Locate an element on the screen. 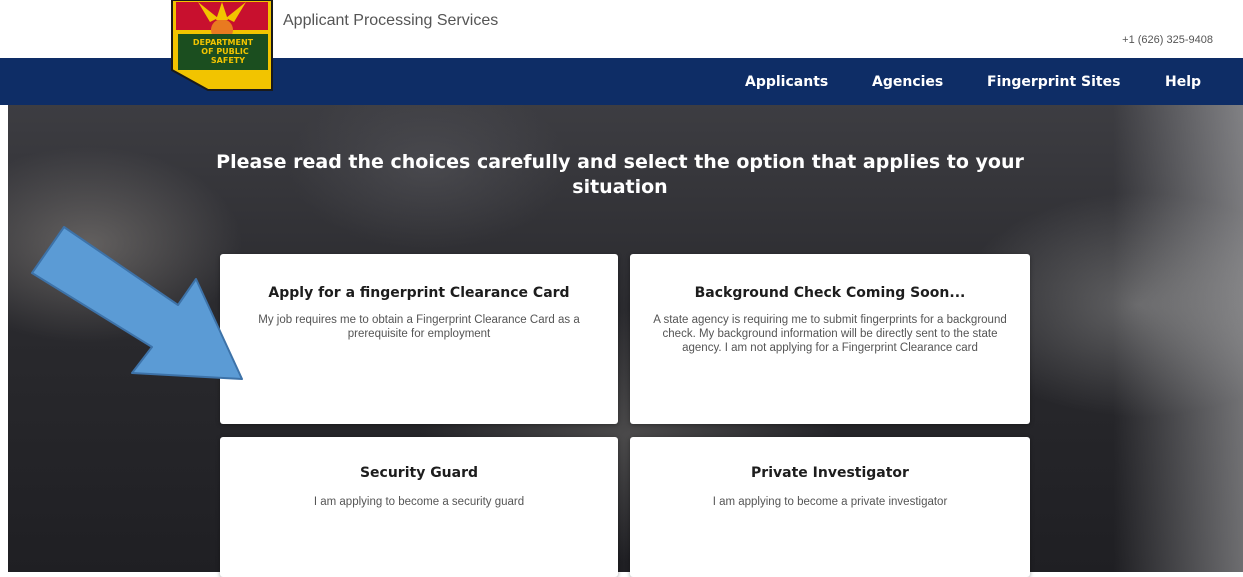 Image resolution: width=1243 pixels, height=577 pixels. phone-number: +1 (626) 325-9408 is located at coordinates (1167, 40).